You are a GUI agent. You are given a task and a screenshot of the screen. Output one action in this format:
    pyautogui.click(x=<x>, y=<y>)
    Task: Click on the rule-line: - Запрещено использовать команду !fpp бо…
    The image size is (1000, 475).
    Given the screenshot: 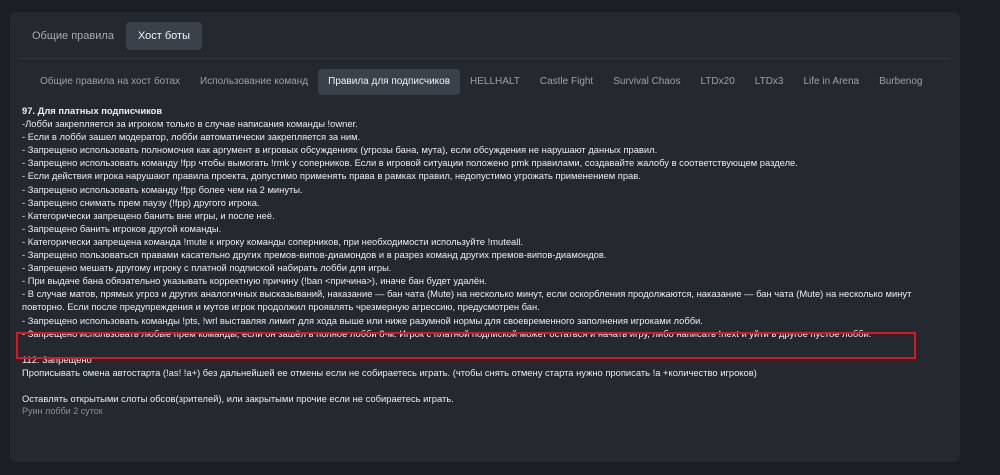 What is the action you would take?
    pyautogui.click(x=162, y=189)
    